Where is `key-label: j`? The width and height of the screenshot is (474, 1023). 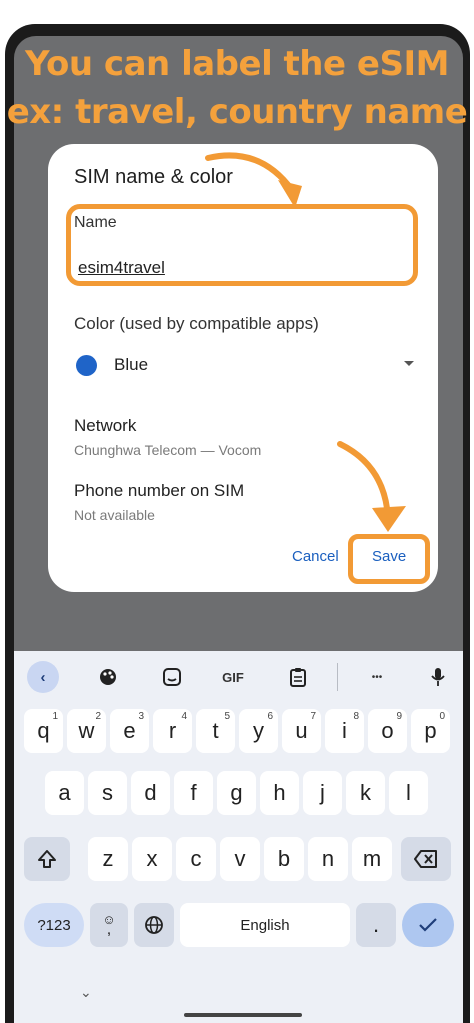
key-label: j is located at coordinates (322, 792).